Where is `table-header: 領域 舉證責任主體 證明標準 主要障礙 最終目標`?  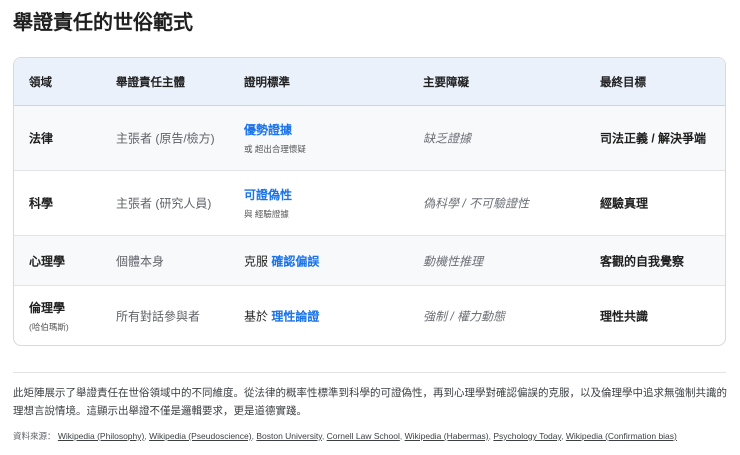
table-header: 領域 舉證責任主體 證明標準 主要障礙 最終目標 is located at coordinates (369, 82).